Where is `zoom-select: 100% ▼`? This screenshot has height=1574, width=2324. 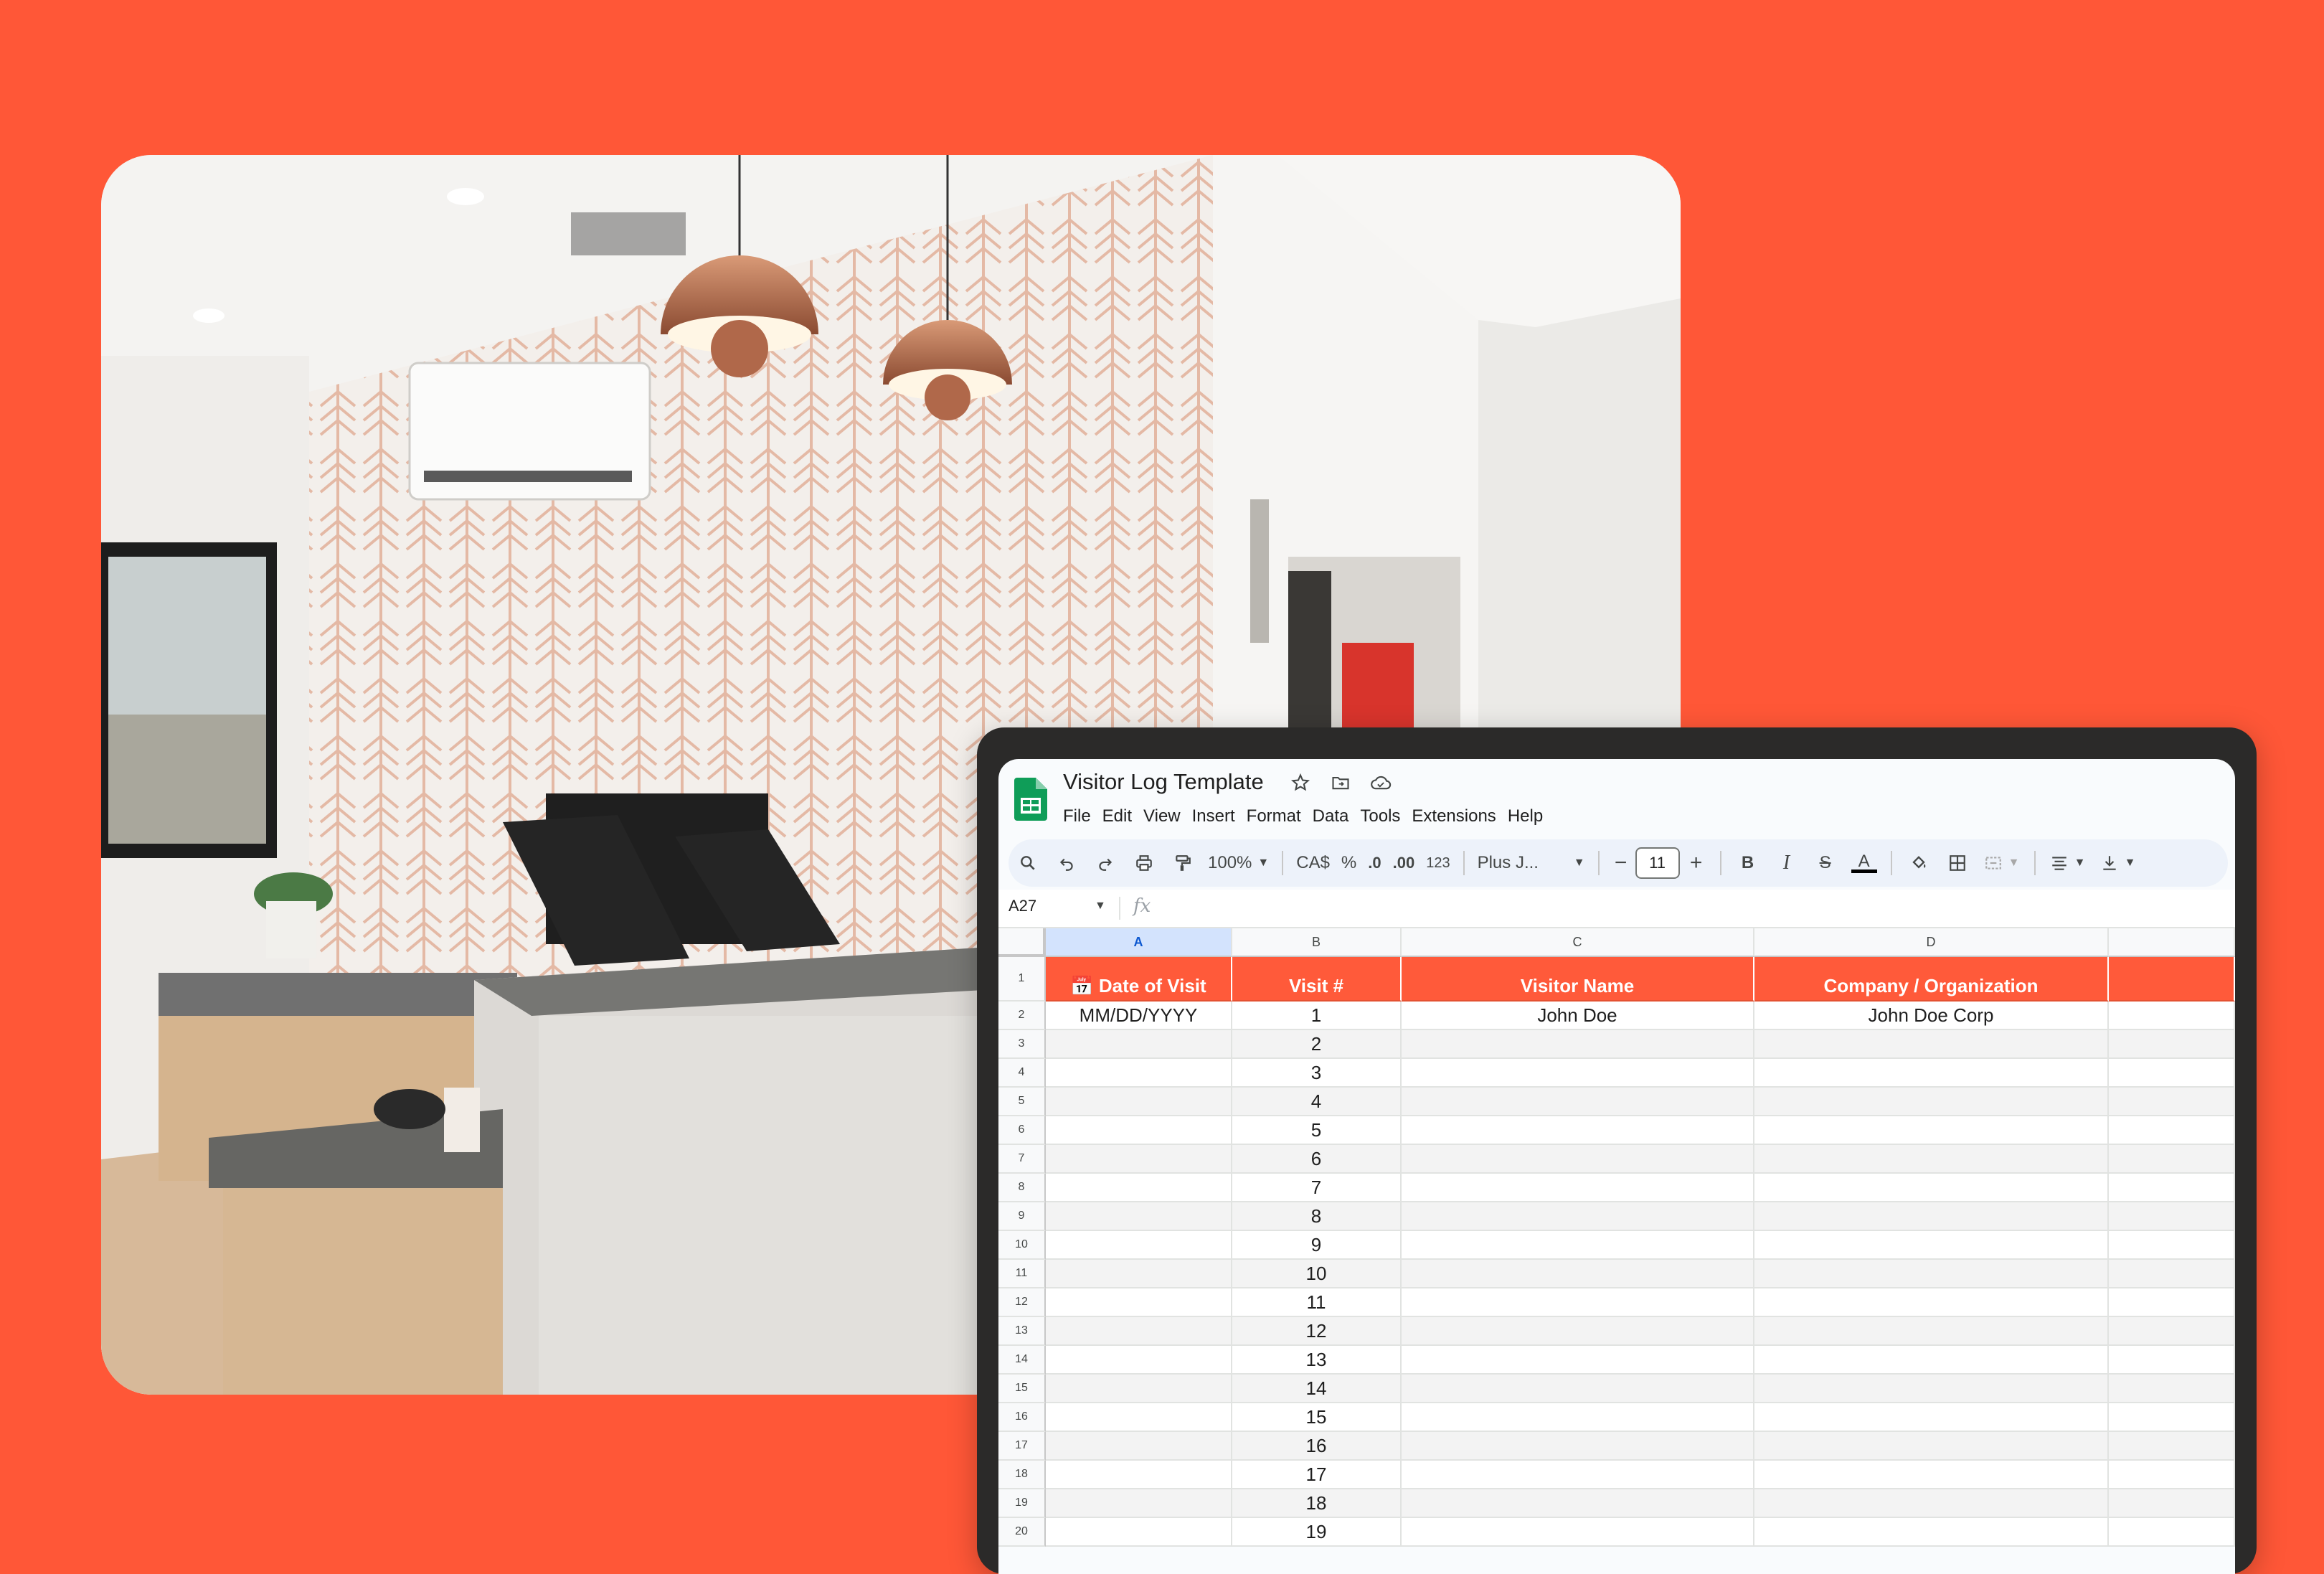 zoom-select: 100% ▼ is located at coordinates (1238, 863).